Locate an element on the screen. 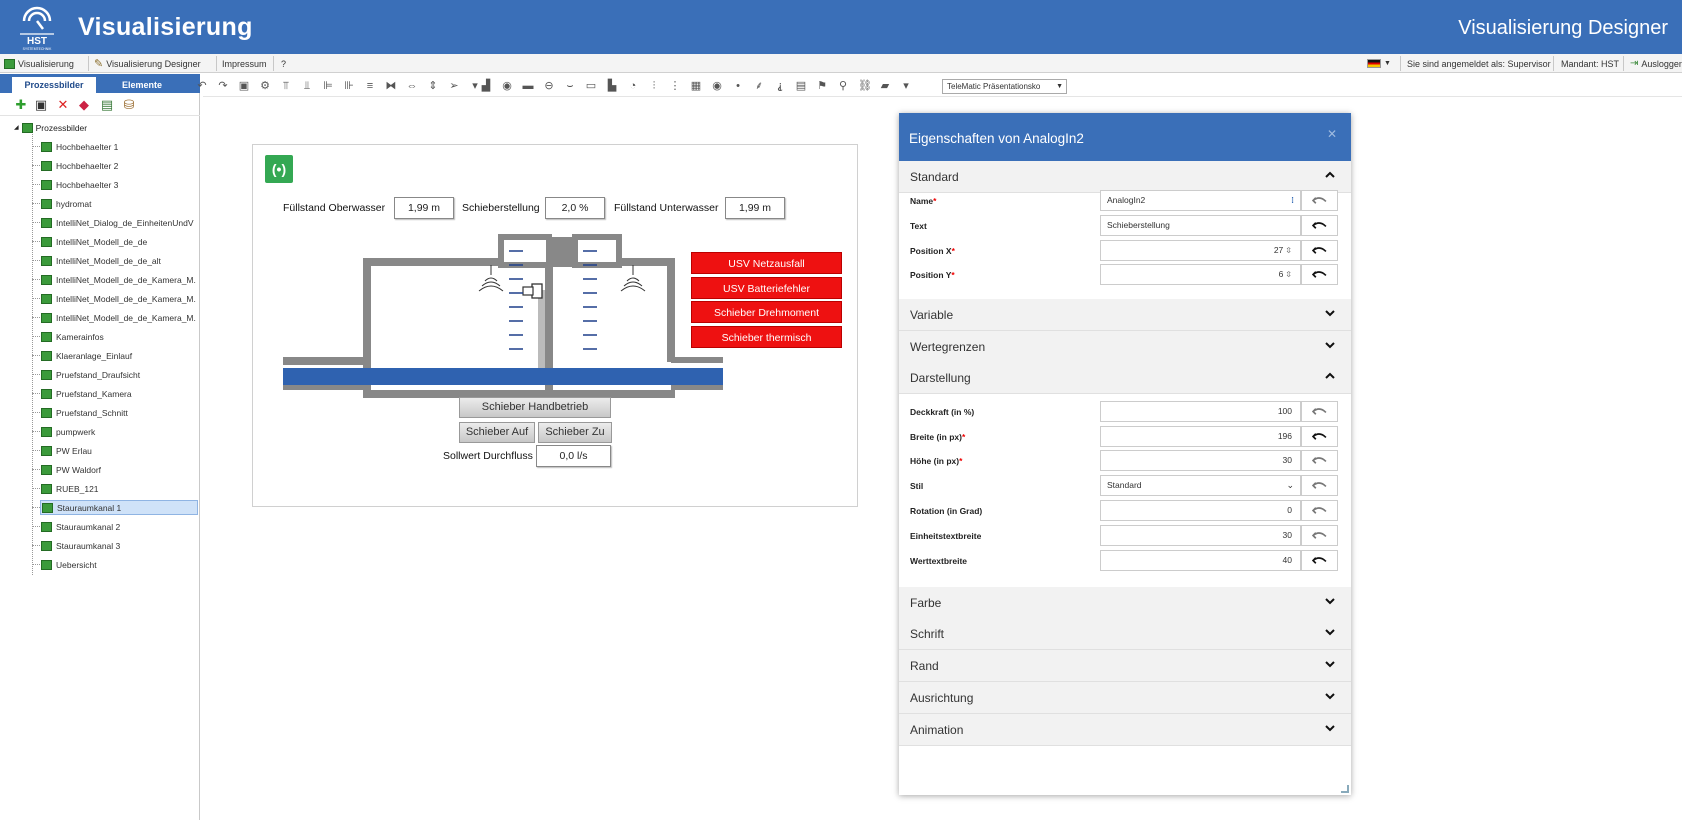 This screenshot has height=820, width=1682. tree-item: Pruefstand_Draufsicht is located at coordinates (119, 374).